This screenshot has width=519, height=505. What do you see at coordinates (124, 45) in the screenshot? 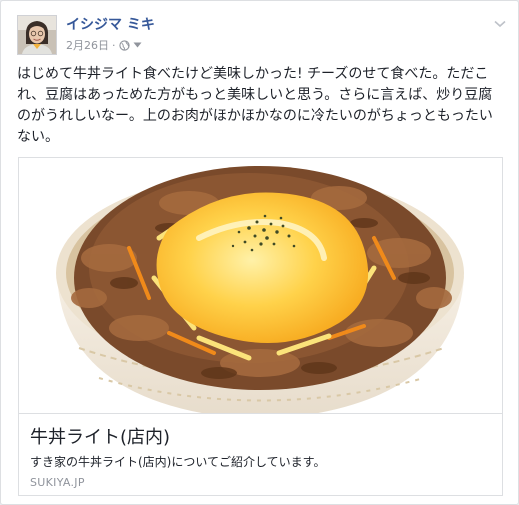
I see `globe-icon` at bounding box center [124, 45].